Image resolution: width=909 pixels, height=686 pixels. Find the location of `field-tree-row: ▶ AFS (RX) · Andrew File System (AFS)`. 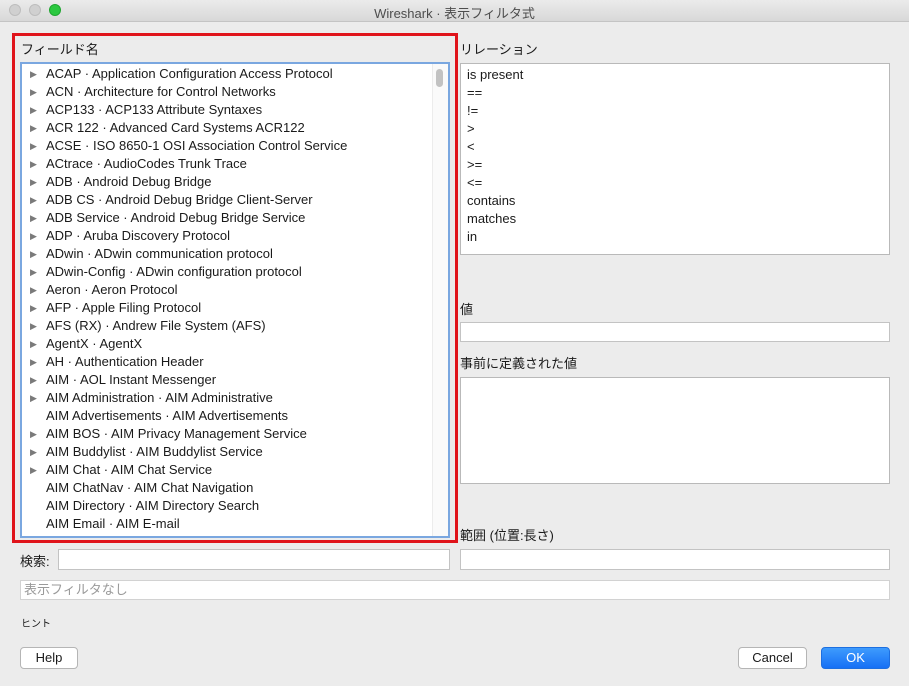

field-tree-row: ▶ AFS (RX) · Andrew File System (AFS) is located at coordinates (227, 326).